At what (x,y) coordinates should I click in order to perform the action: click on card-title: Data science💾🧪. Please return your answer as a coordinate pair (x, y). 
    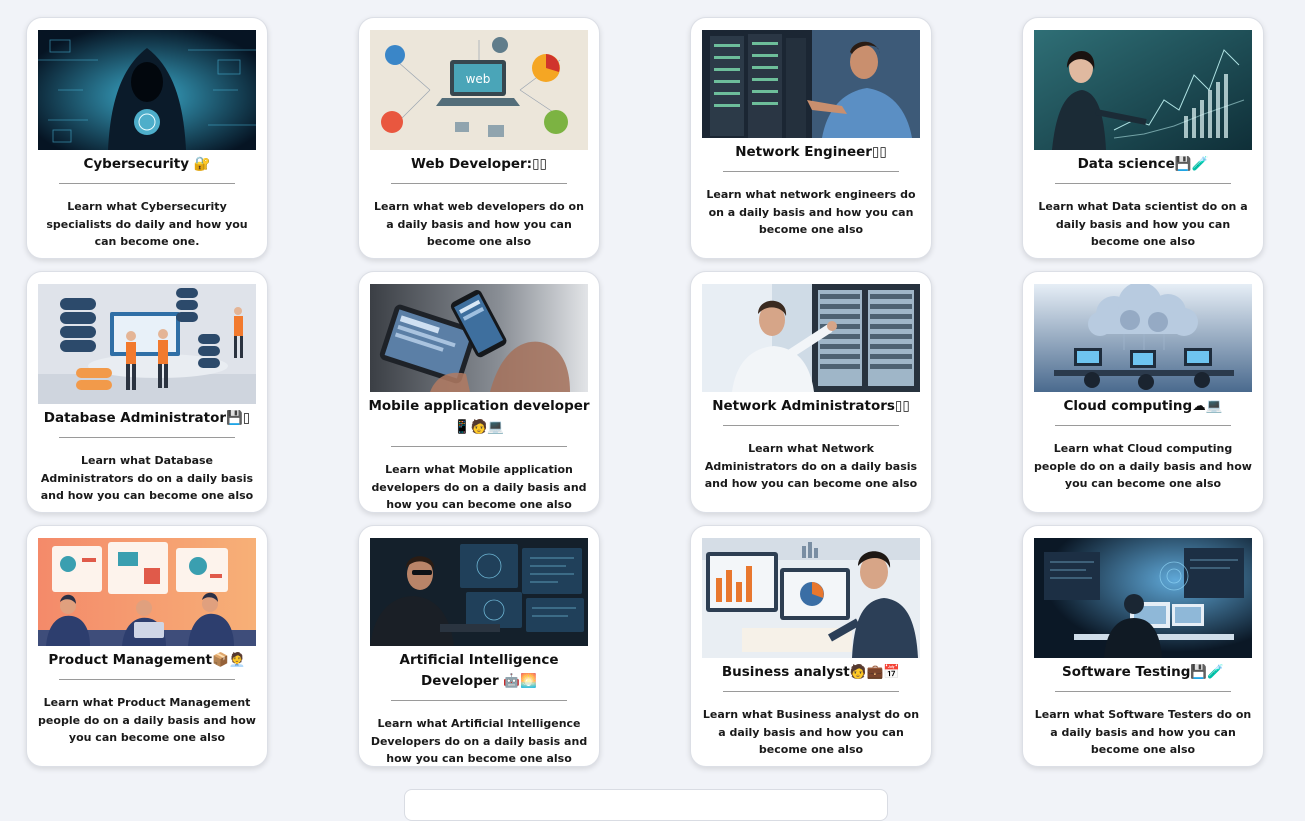
    Looking at the image, I should click on (1143, 164).